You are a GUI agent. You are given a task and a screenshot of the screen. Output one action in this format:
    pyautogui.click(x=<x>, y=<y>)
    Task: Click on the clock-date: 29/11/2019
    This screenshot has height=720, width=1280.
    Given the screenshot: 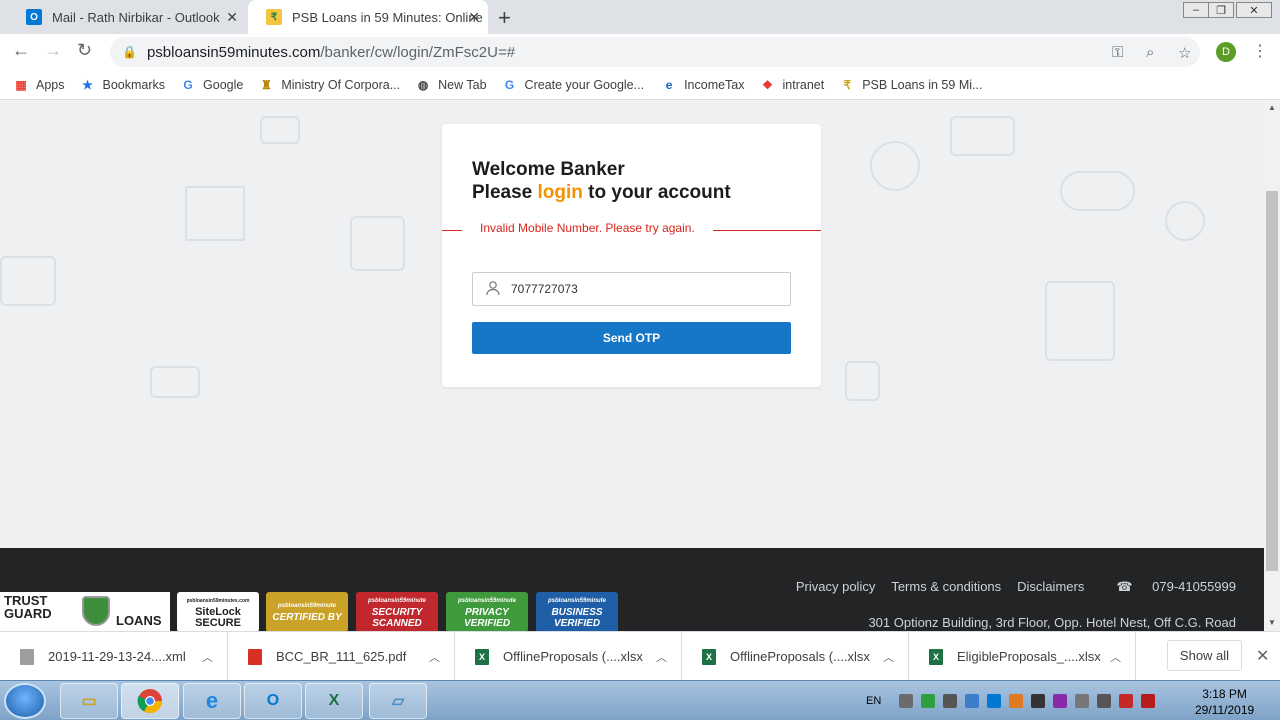 What is the action you would take?
    pyautogui.click(x=1225, y=710)
    